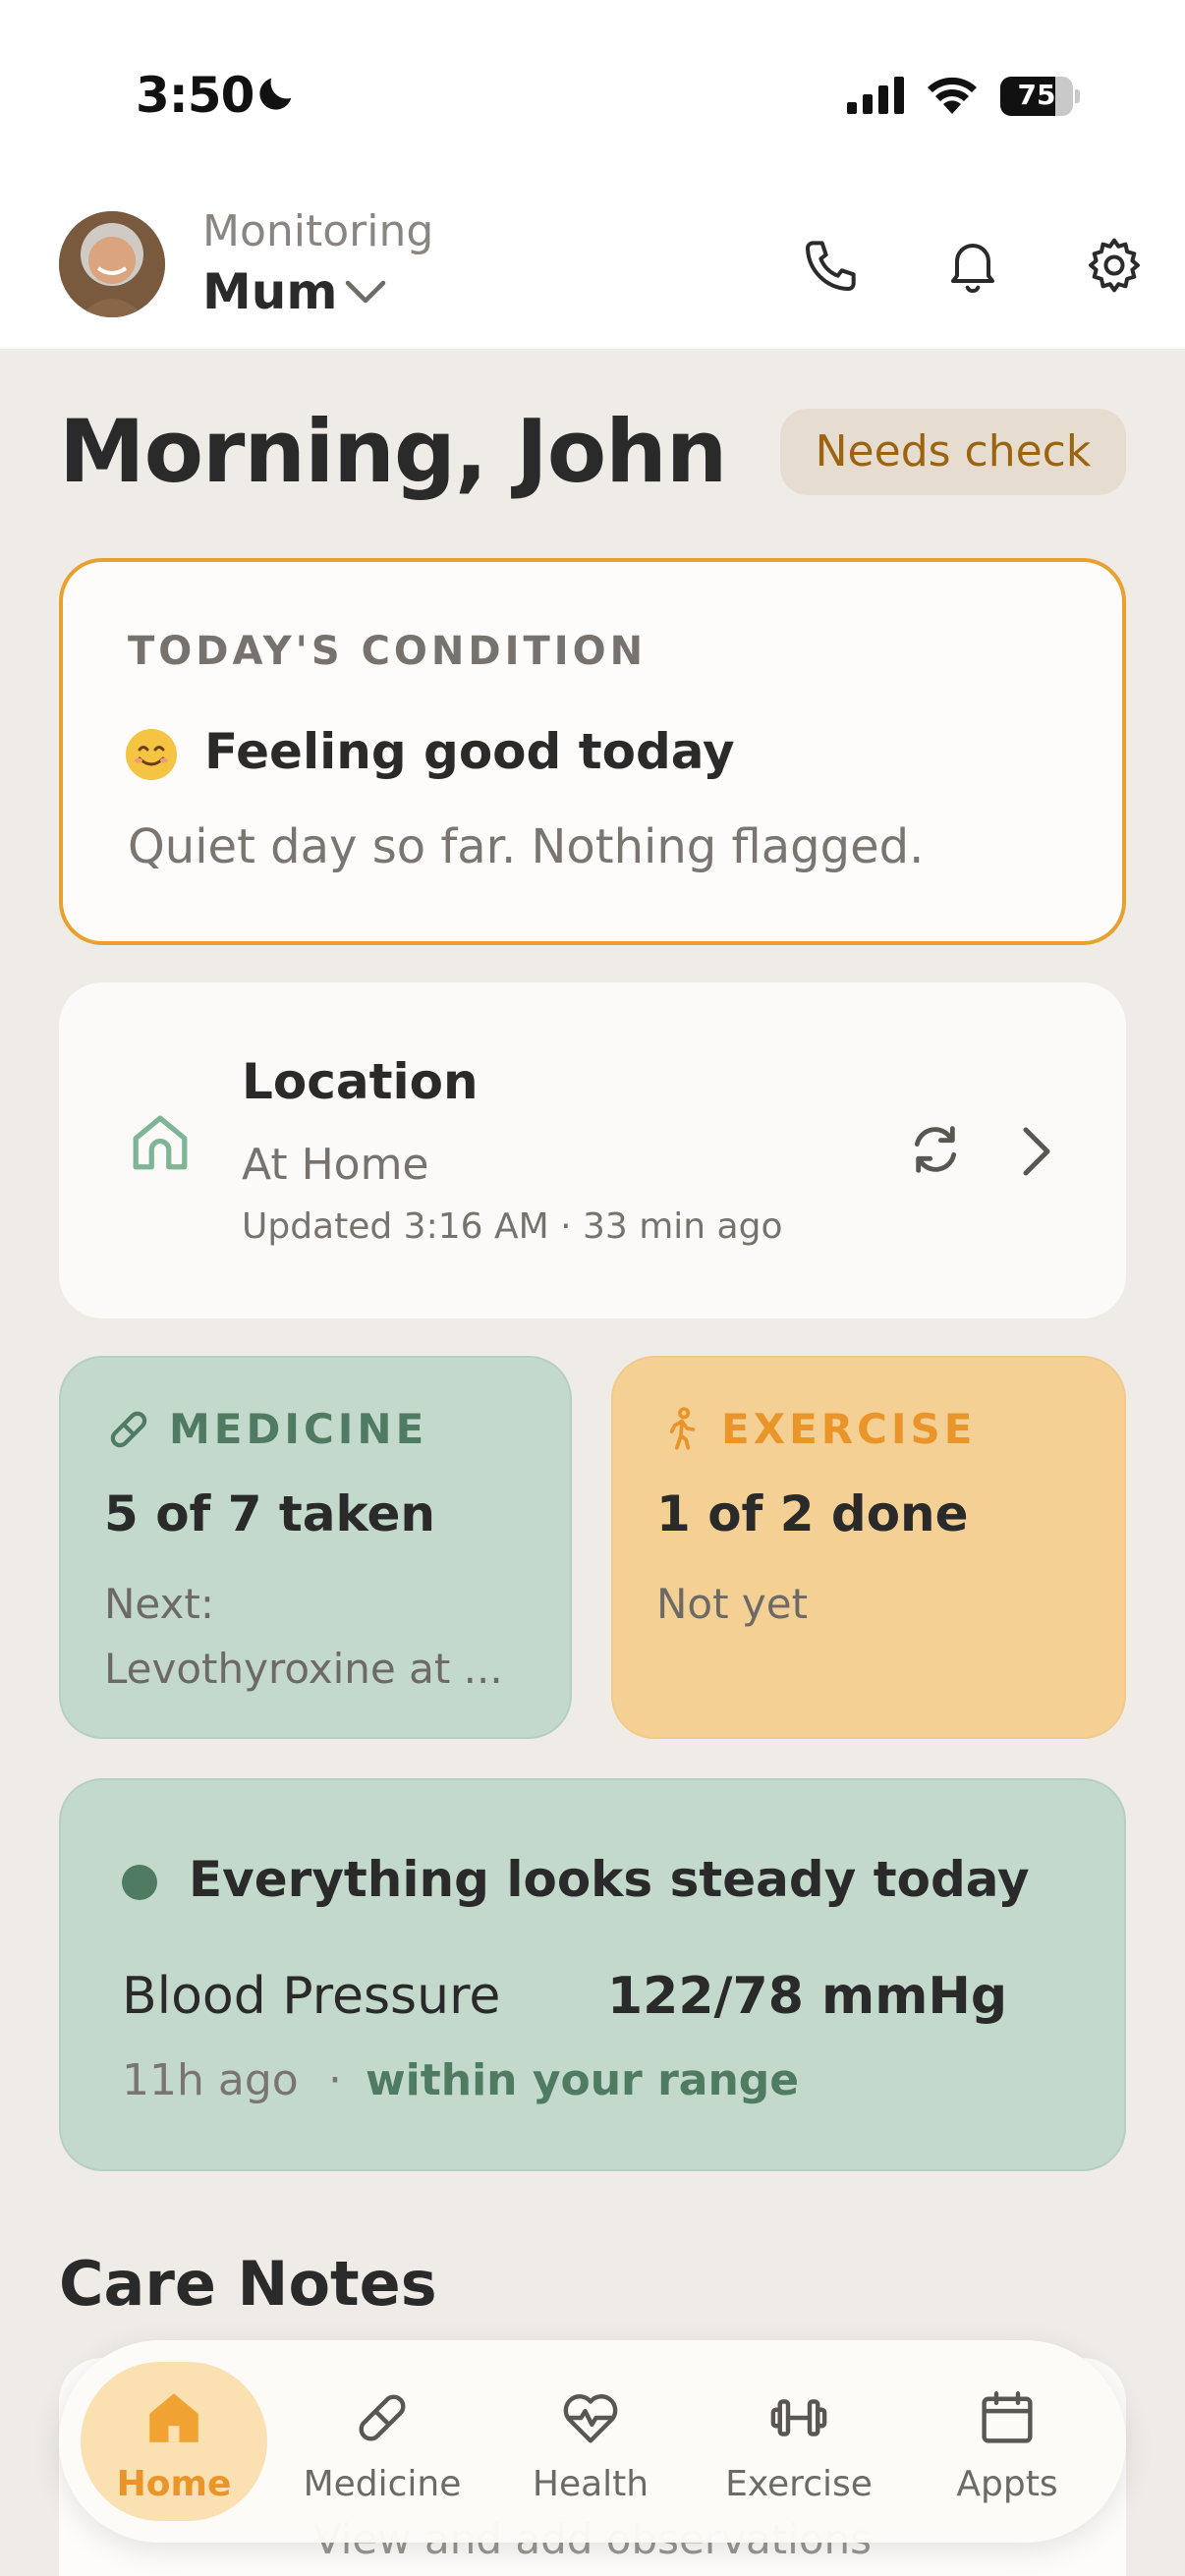 This screenshot has width=1185, height=2576. Describe the element at coordinates (470, 751) in the screenshot. I see `condition-headline: Feeling good today` at that location.